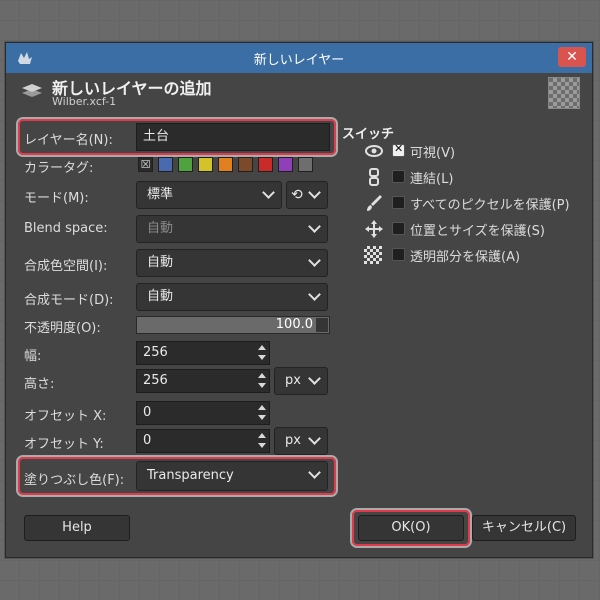 The width and height of the screenshot is (600, 600). I want to click on gimp-wilber-icon, so click(25, 58).